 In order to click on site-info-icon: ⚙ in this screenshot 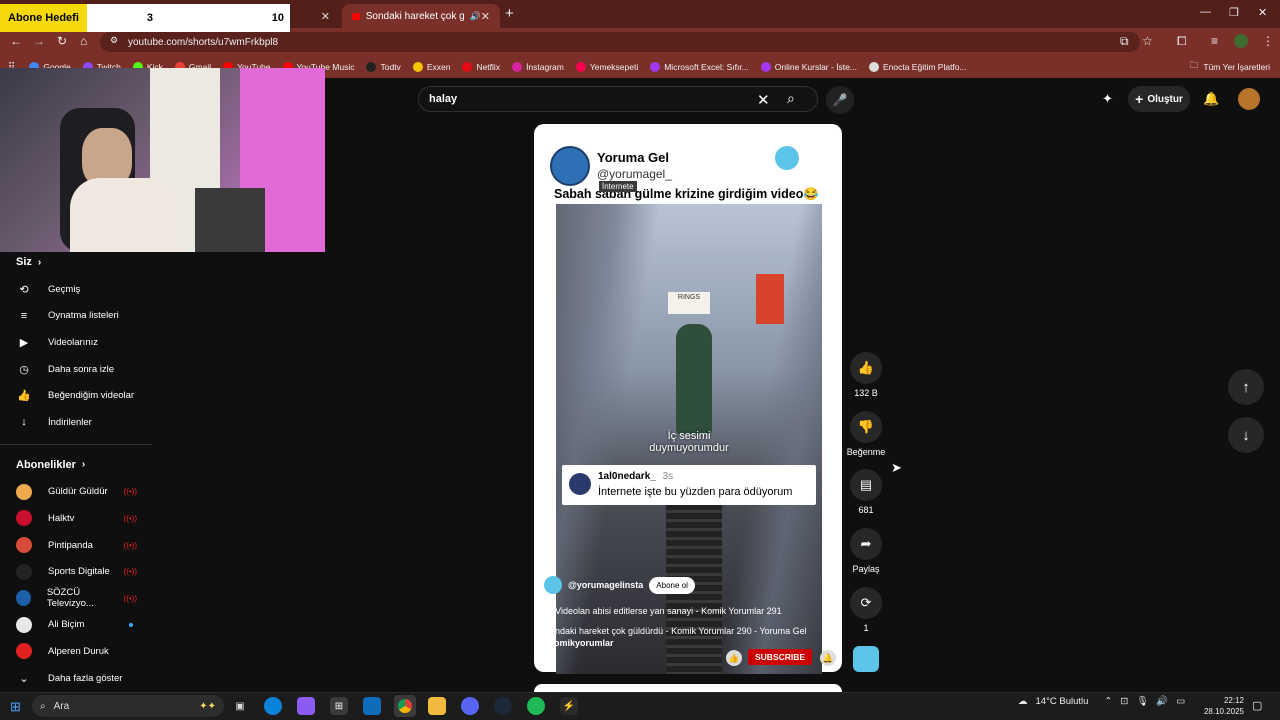, I will do `click(114, 40)`.